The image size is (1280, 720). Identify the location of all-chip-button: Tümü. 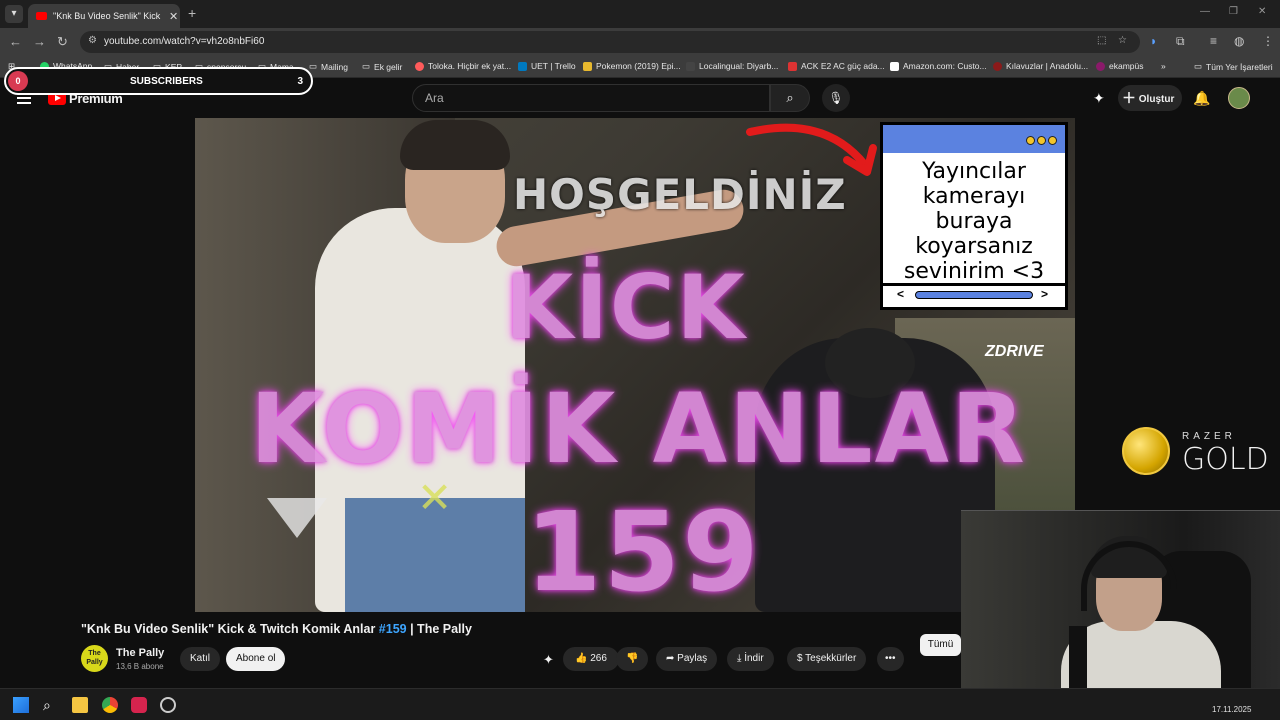
(940, 645).